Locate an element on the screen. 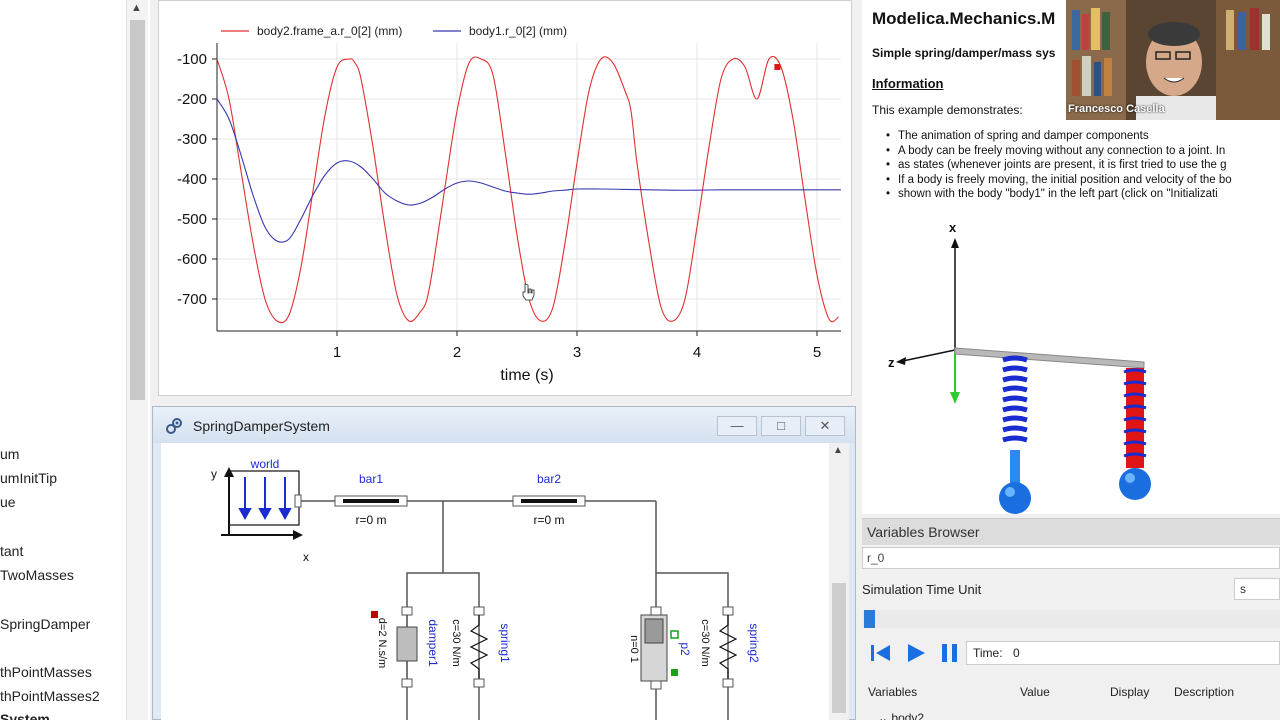 The image size is (1280, 720). animation-image: x z is located at coordinates (1019, 367).